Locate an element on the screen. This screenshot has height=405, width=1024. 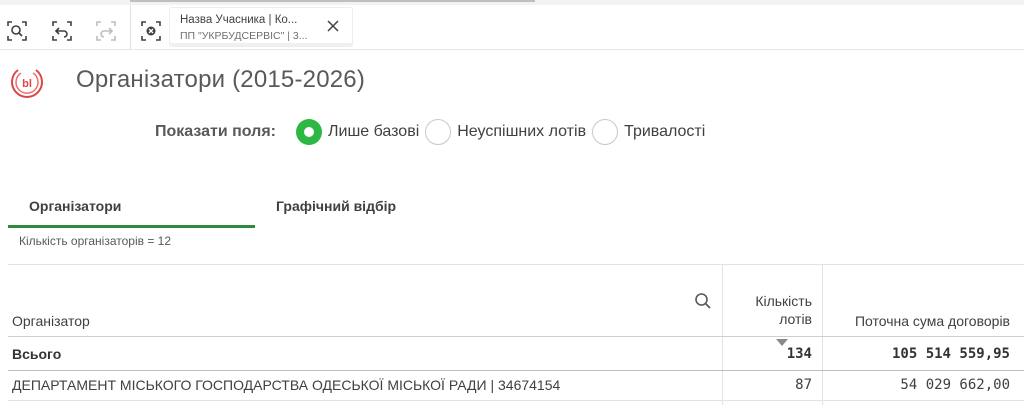
clear-all-selections-icon is located at coordinates (151, 31).